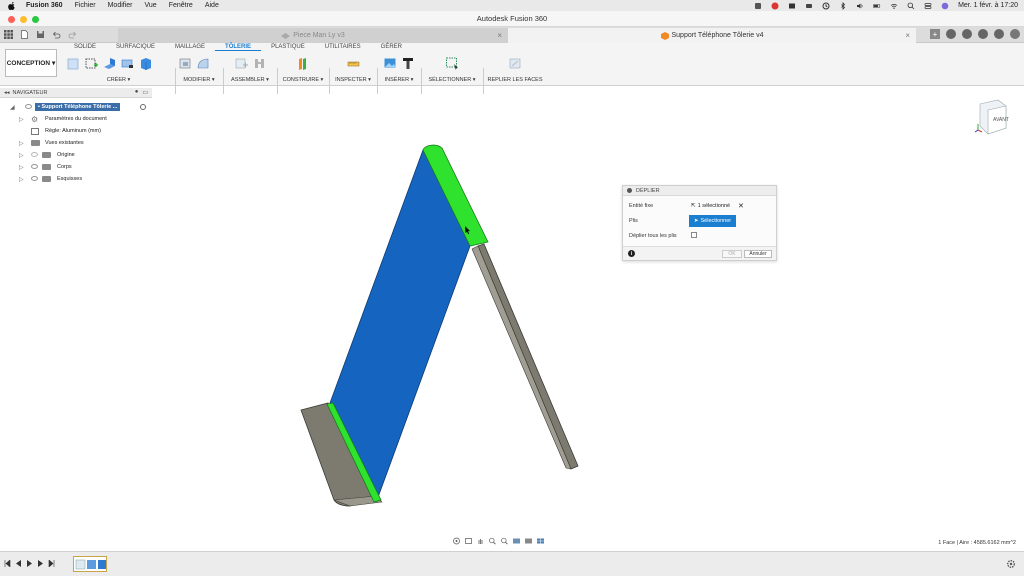  What do you see at coordinates (8, 34) in the screenshot?
I see `grid-menu-icon` at bounding box center [8, 34].